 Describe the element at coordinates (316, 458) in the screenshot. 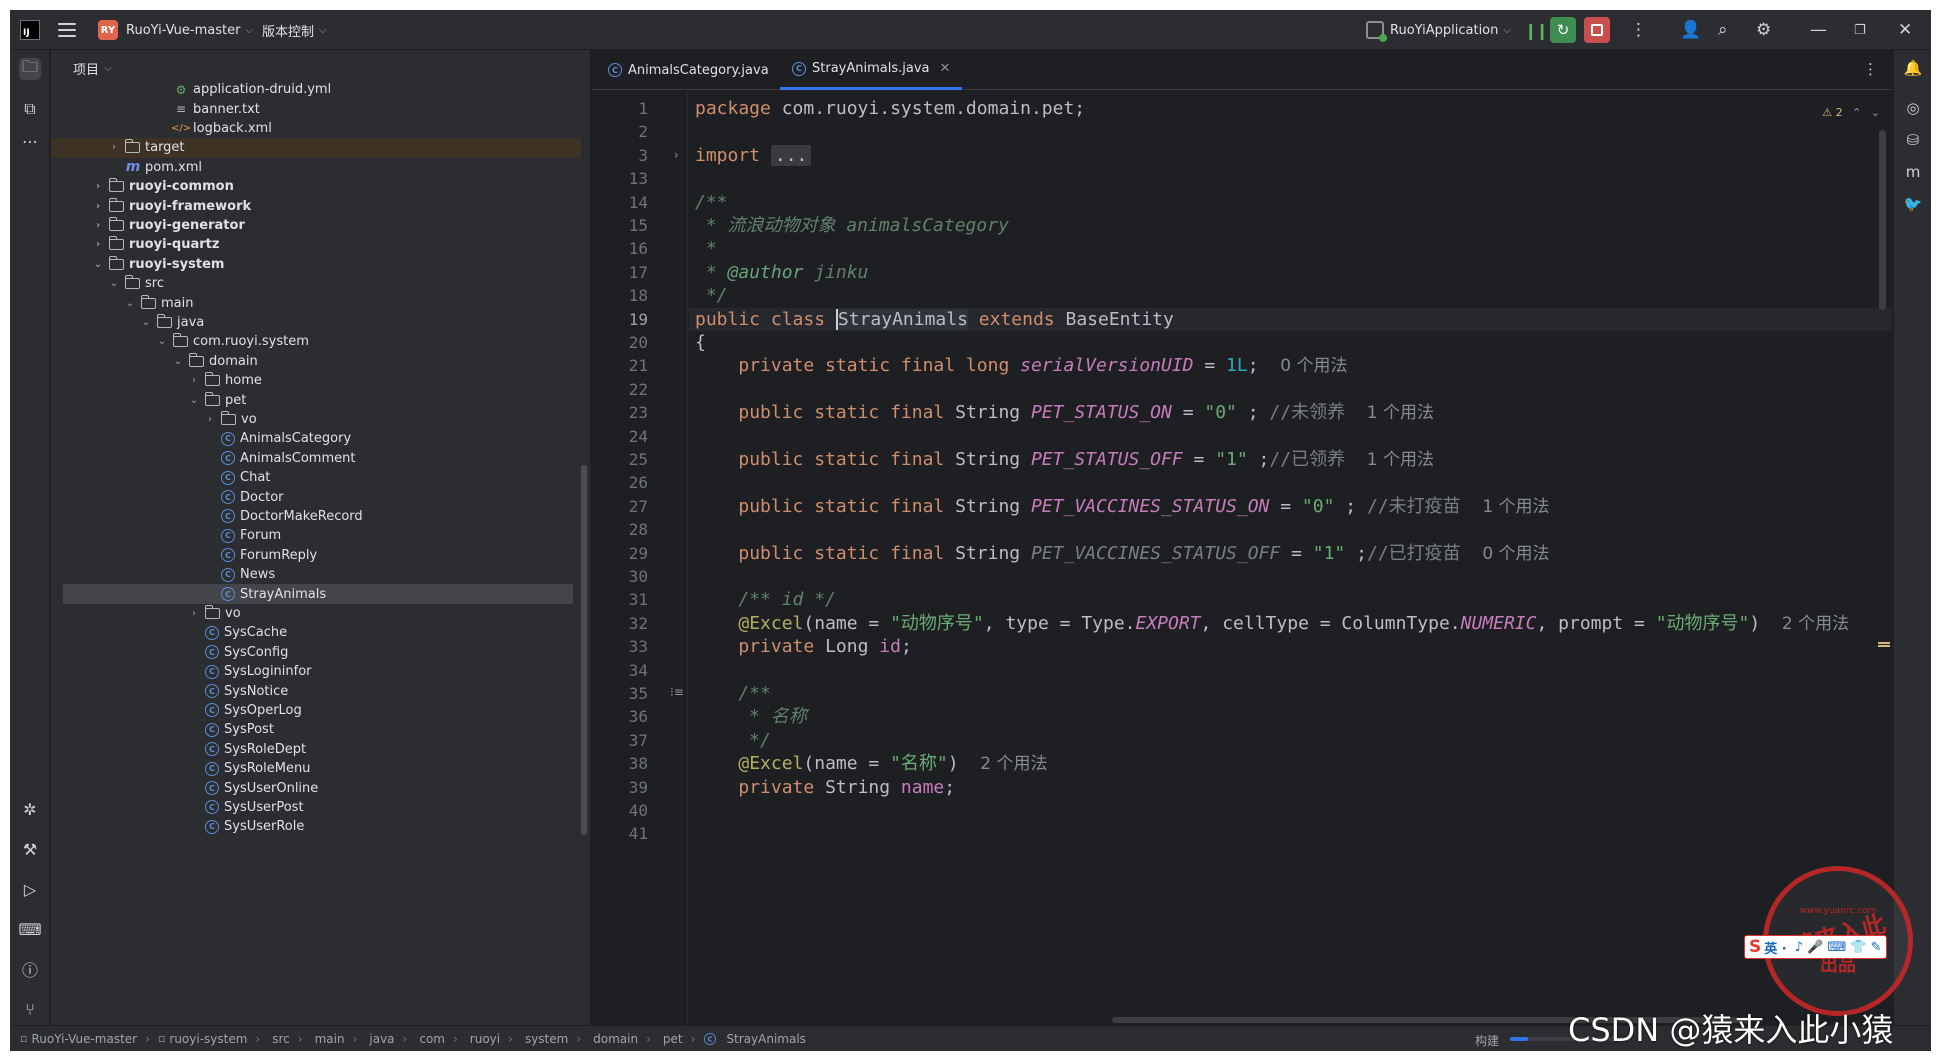

I see `tree-item: C AnimalsComment` at that location.